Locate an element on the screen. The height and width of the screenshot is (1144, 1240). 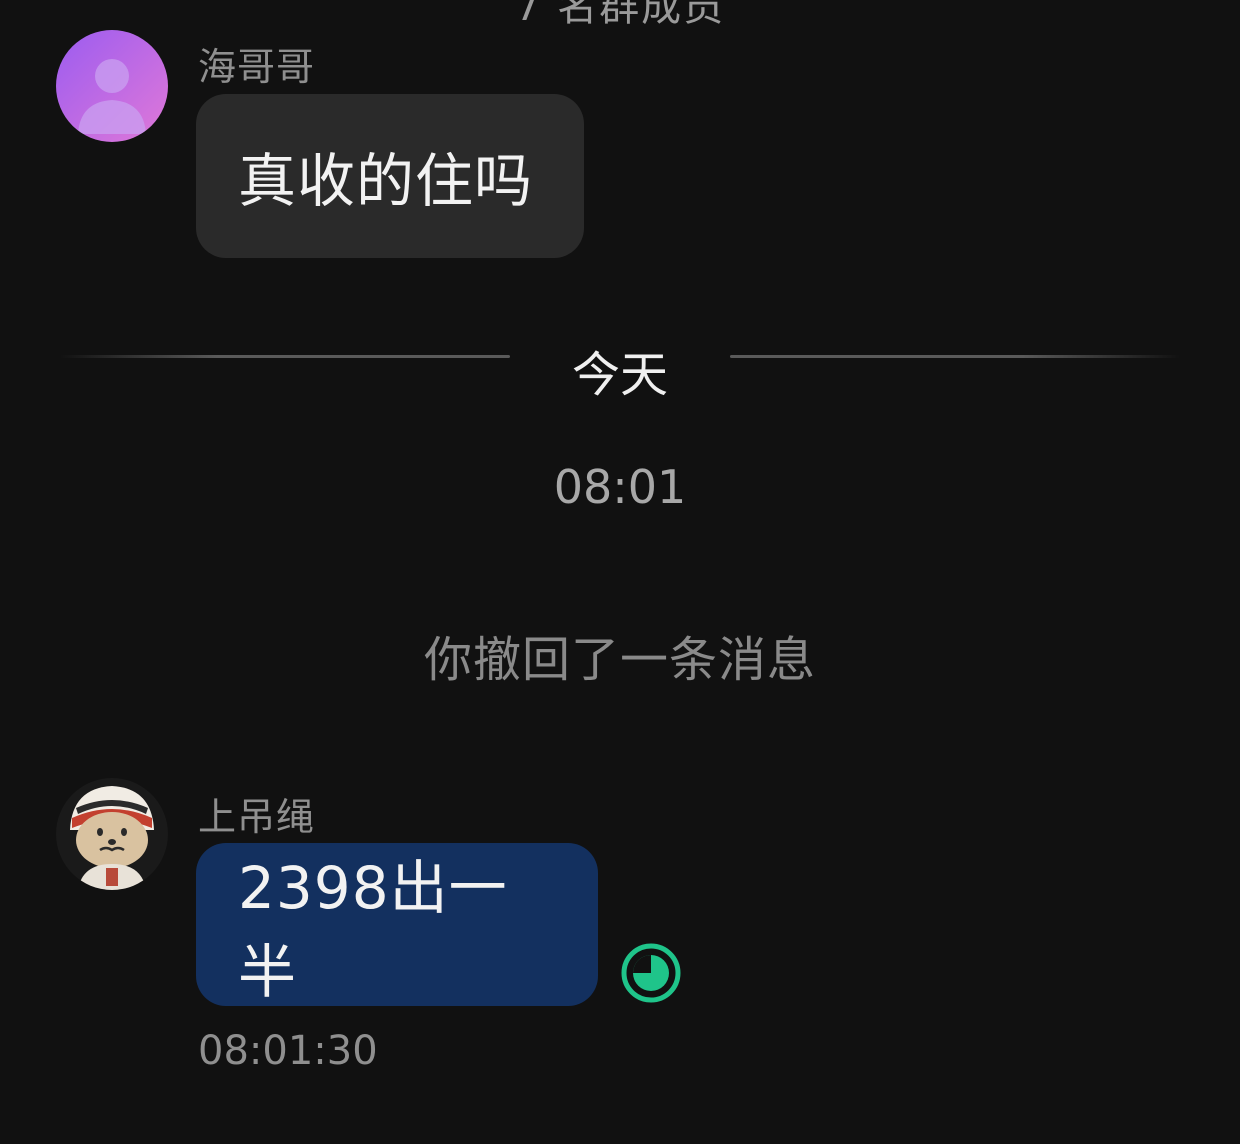
timestamp: 08:01 is located at coordinates (620, 487).